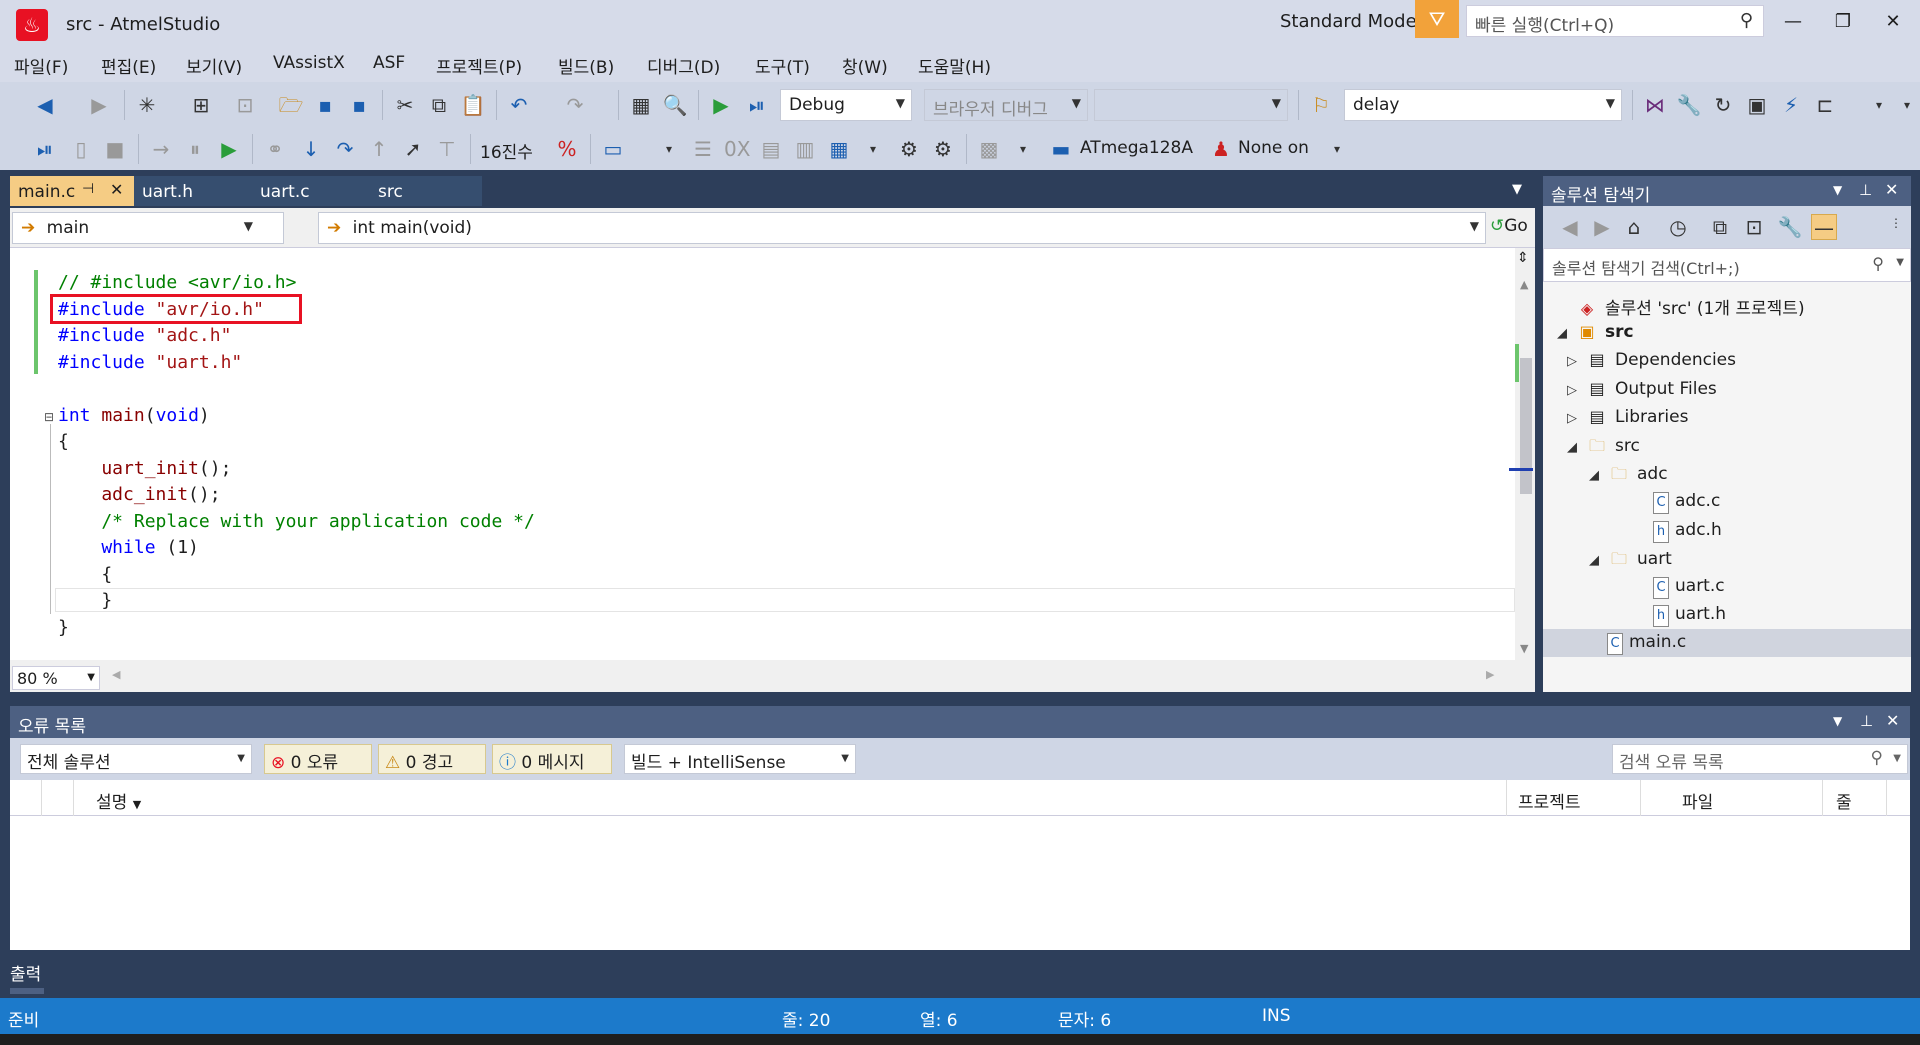 The width and height of the screenshot is (1920, 1045). What do you see at coordinates (1627, 417) in the screenshot?
I see `tree-item: ▷ ▤ Libraries` at bounding box center [1627, 417].